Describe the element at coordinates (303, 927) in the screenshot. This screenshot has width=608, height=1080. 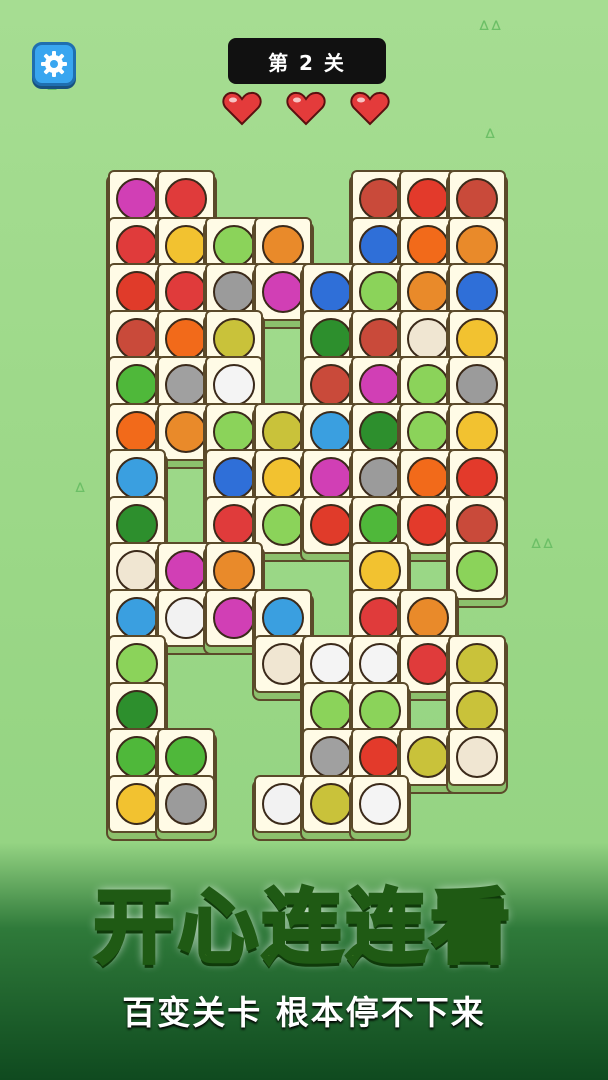
I see `game-title: 开心连连看` at that location.